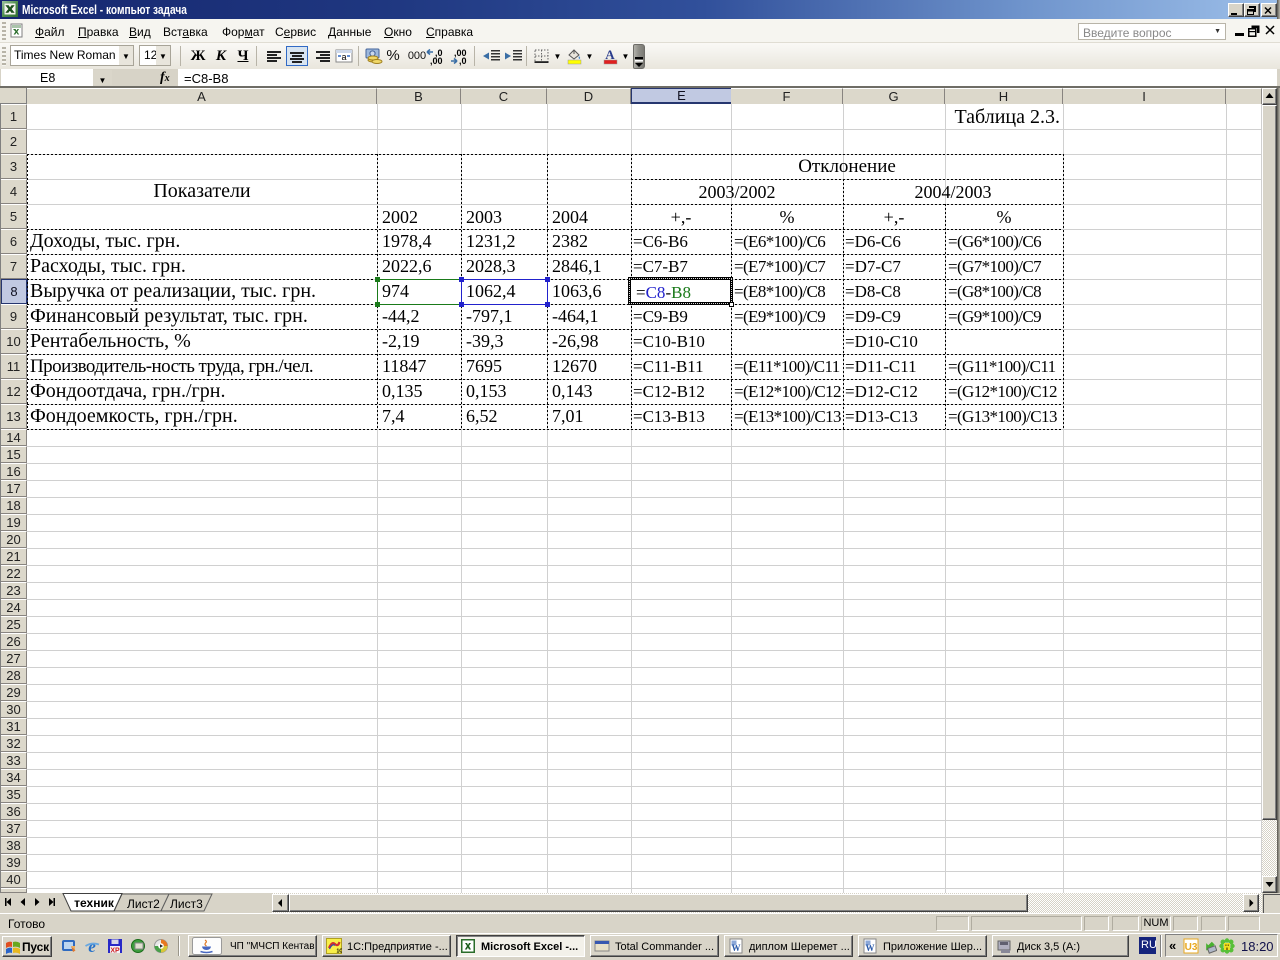 The image size is (1280, 960). I want to click on svg-text: e, so click(92, 946).